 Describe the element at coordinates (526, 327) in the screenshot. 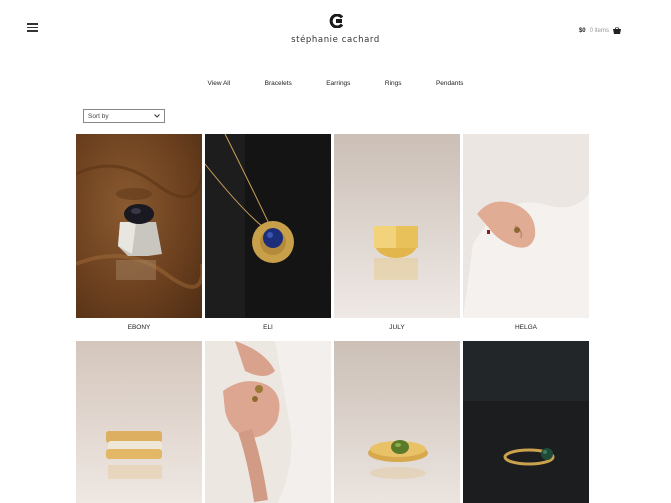

I see `product-name: HELGA` at that location.